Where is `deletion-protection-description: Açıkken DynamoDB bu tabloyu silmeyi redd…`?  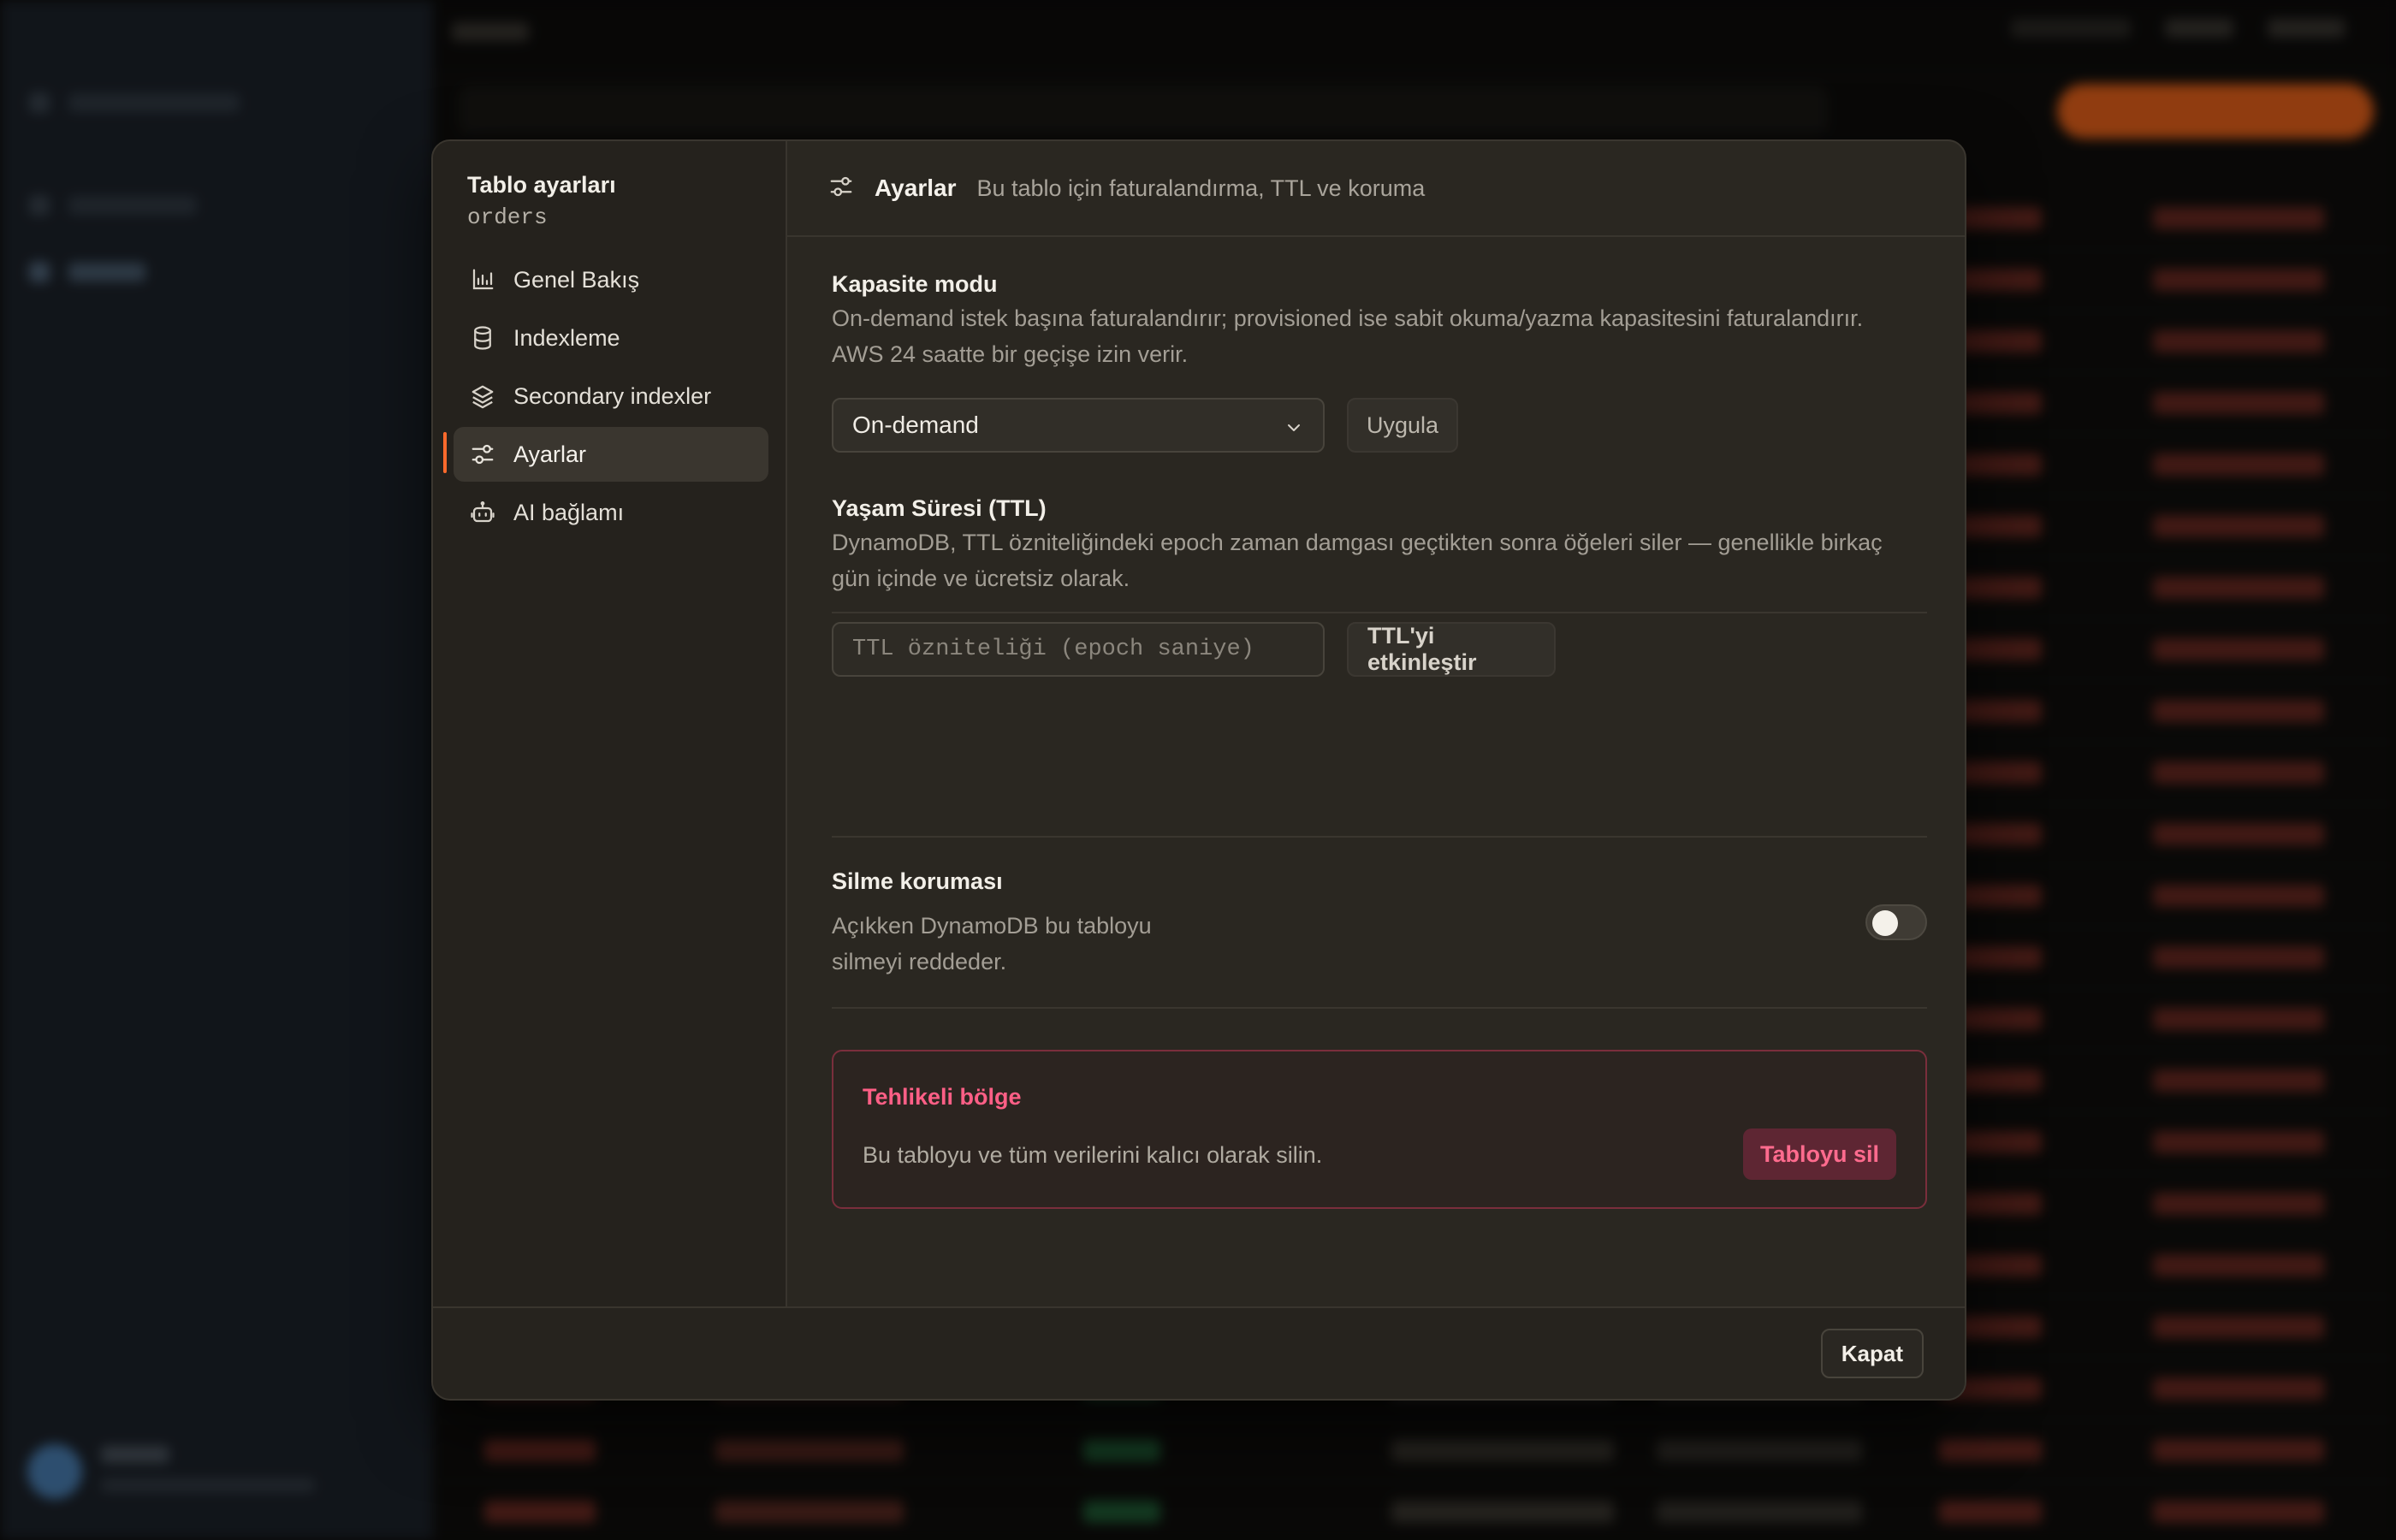
deletion-protection-description: Açıkken DynamoDB bu tabloyu silmeyi redd… is located at coordinates (992, 944).